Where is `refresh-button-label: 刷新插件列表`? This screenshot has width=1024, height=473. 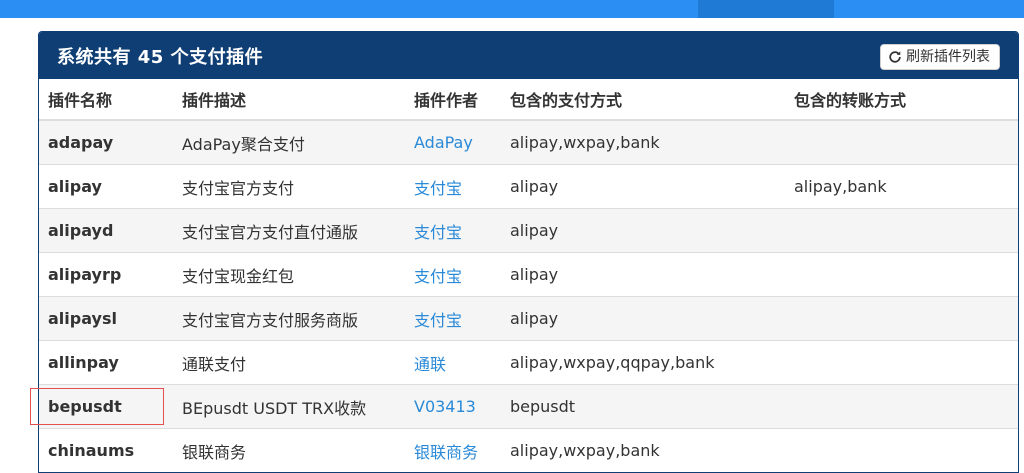 refresh-button-label: 刷新插件列表 is located at coordinates (948, 57).